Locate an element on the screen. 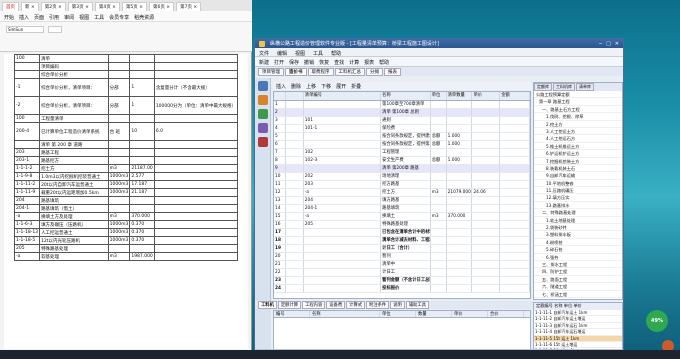 The width and height of the screenshot is (680, 359). tree-node: 13.路基排水 is located at coordinates (578, 206).